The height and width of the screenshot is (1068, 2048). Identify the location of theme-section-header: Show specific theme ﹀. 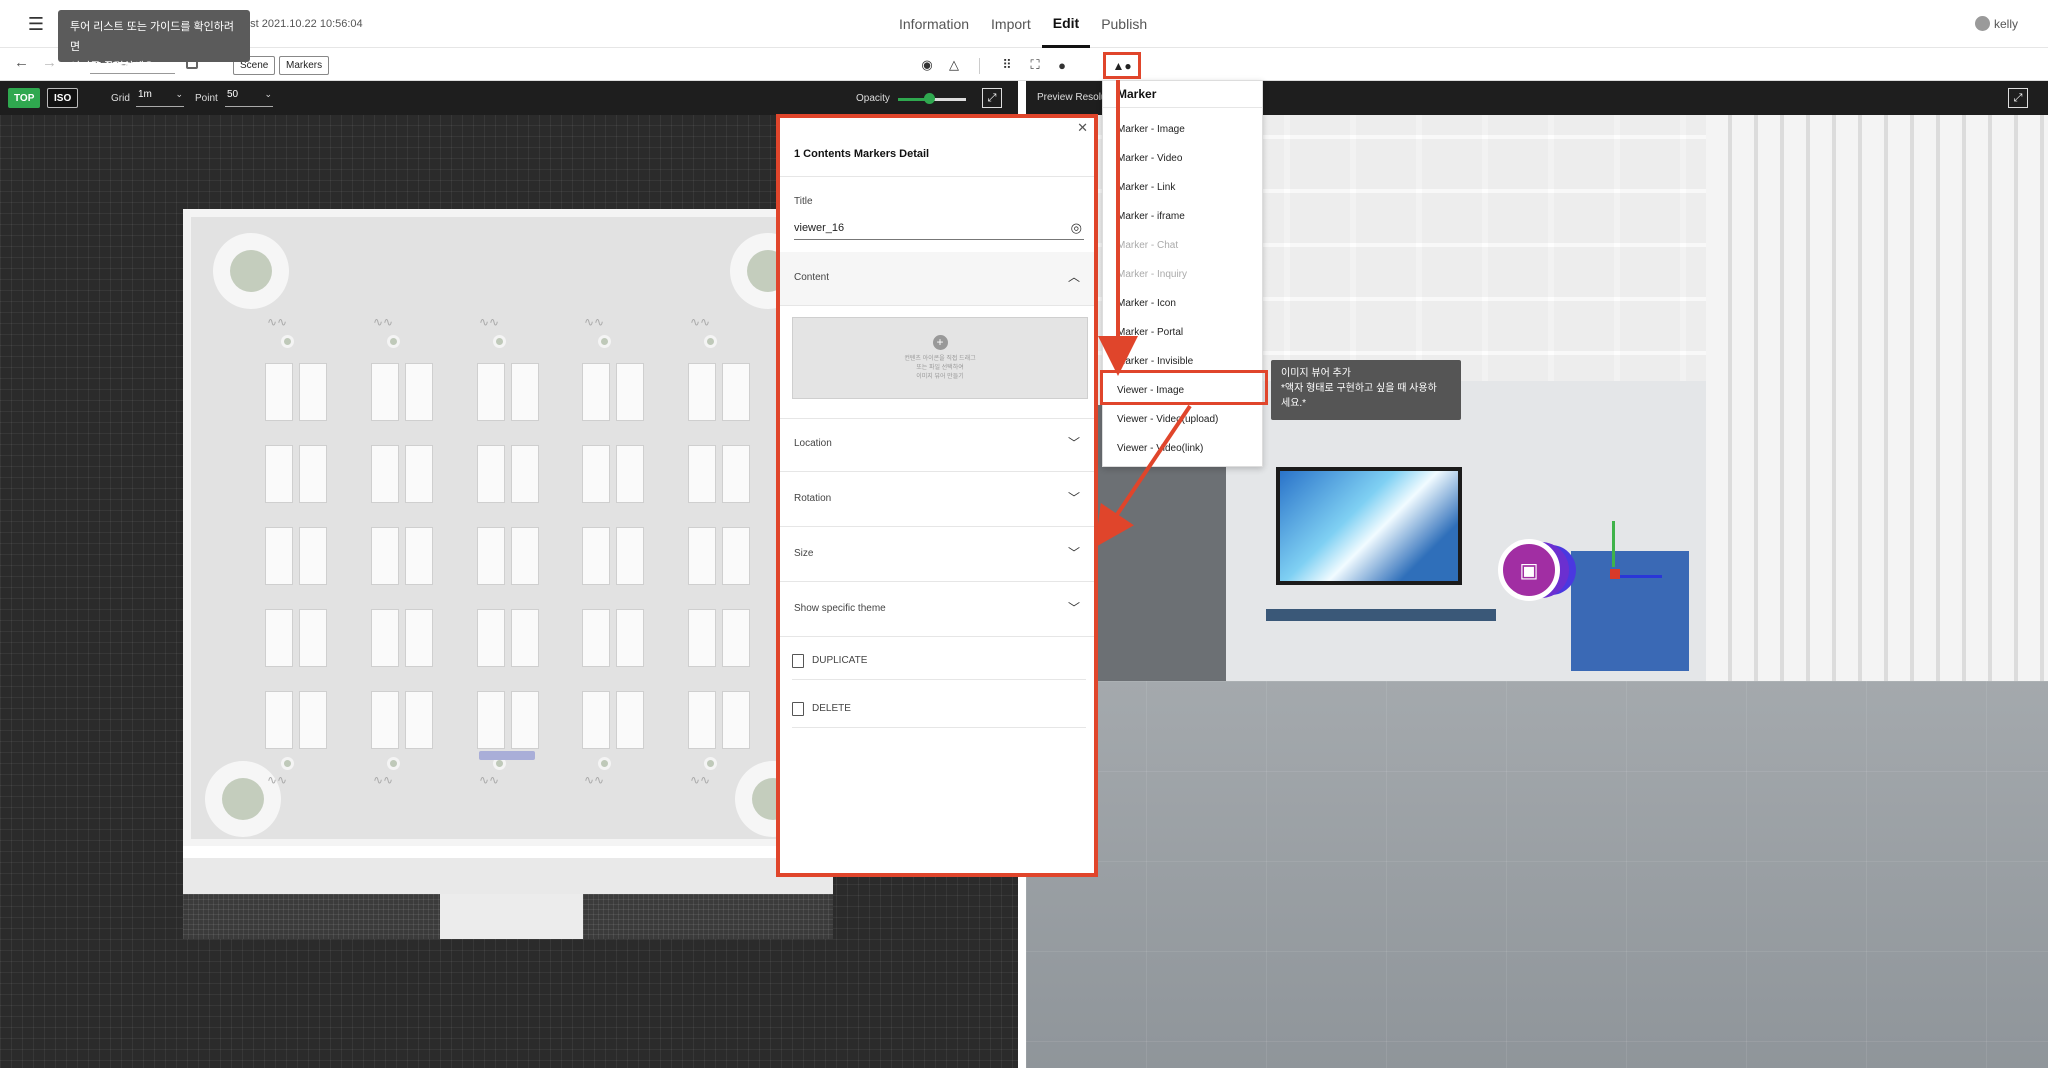
(937, 610).